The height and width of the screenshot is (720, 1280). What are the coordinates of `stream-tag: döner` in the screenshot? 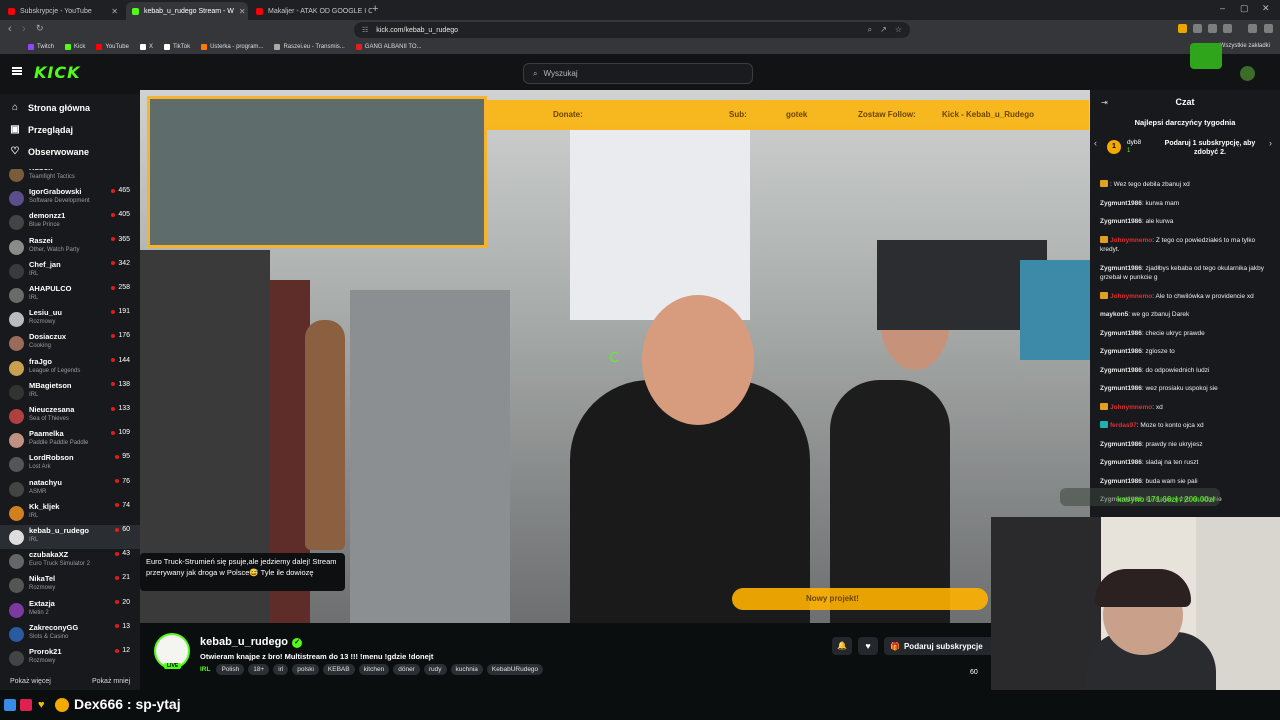 It's located at (406, 669).